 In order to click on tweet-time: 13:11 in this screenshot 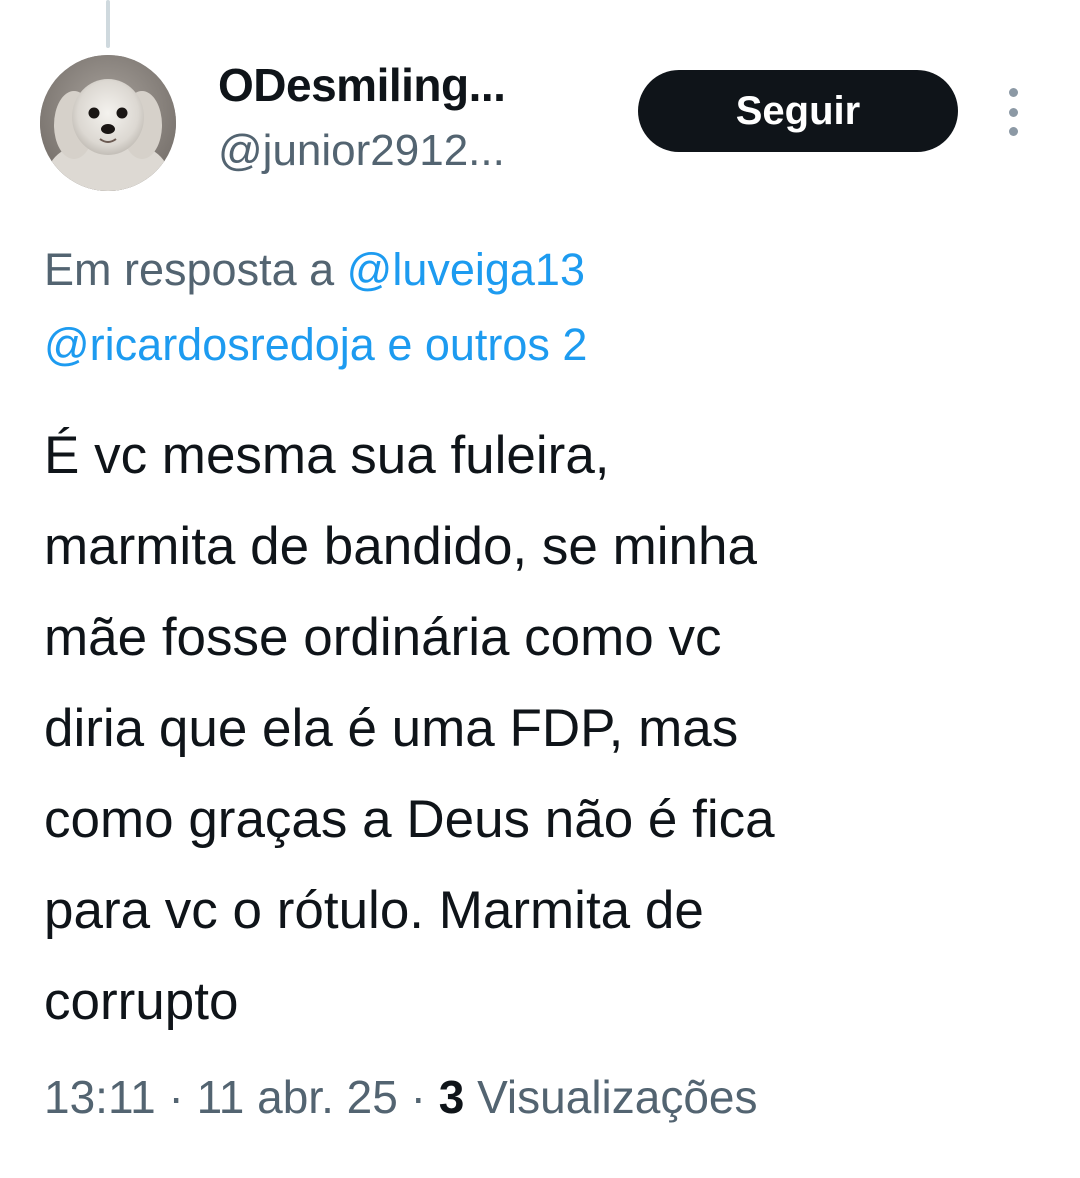, I will do `click(100, 1097)`.